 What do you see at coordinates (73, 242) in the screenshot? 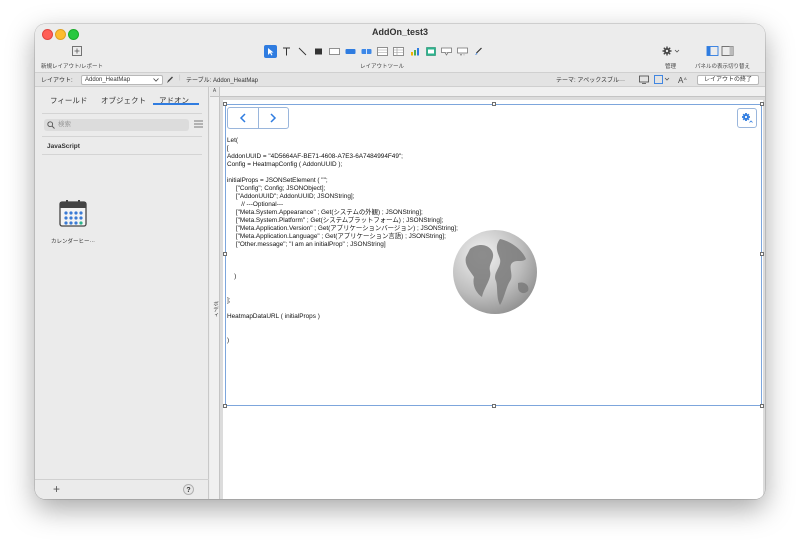
I see `addon-label: カレンダーヒー···` at bounding box center [73, 242].